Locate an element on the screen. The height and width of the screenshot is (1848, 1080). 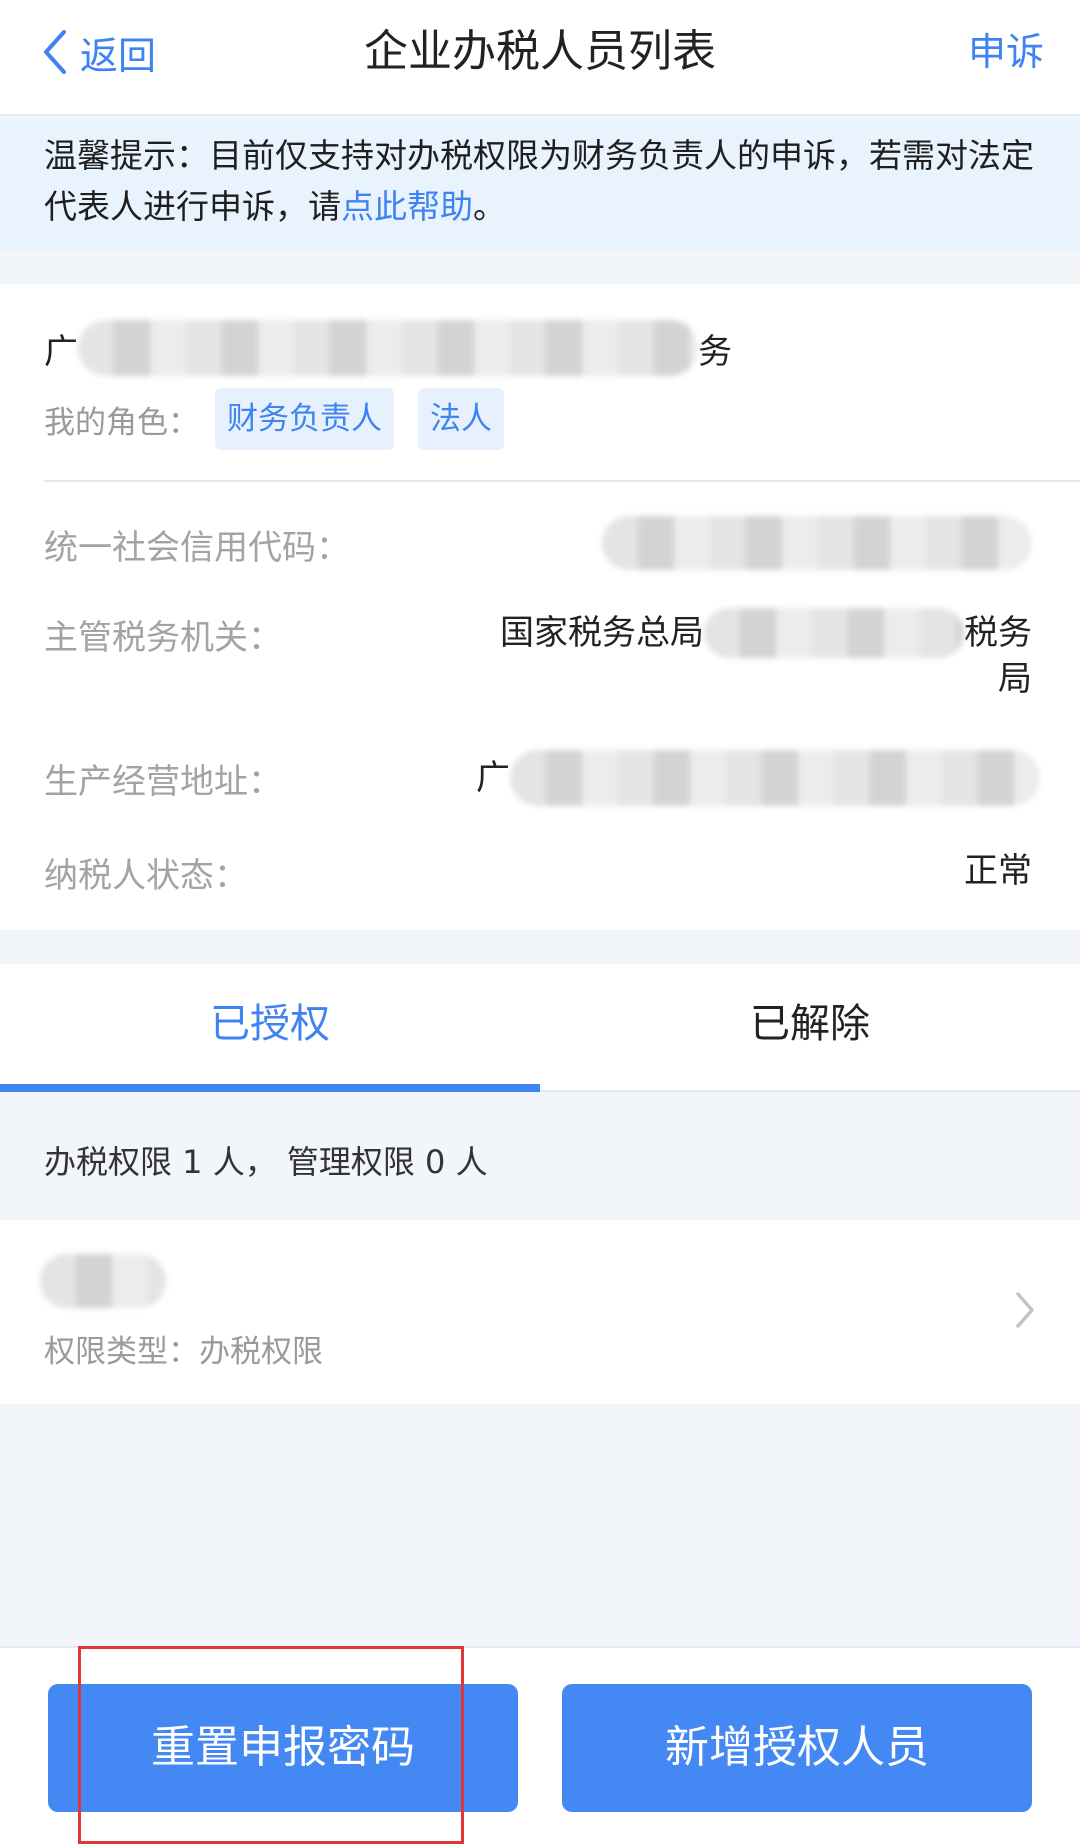
appeal-button: 申诉 is located at coordinates (1006, 52).